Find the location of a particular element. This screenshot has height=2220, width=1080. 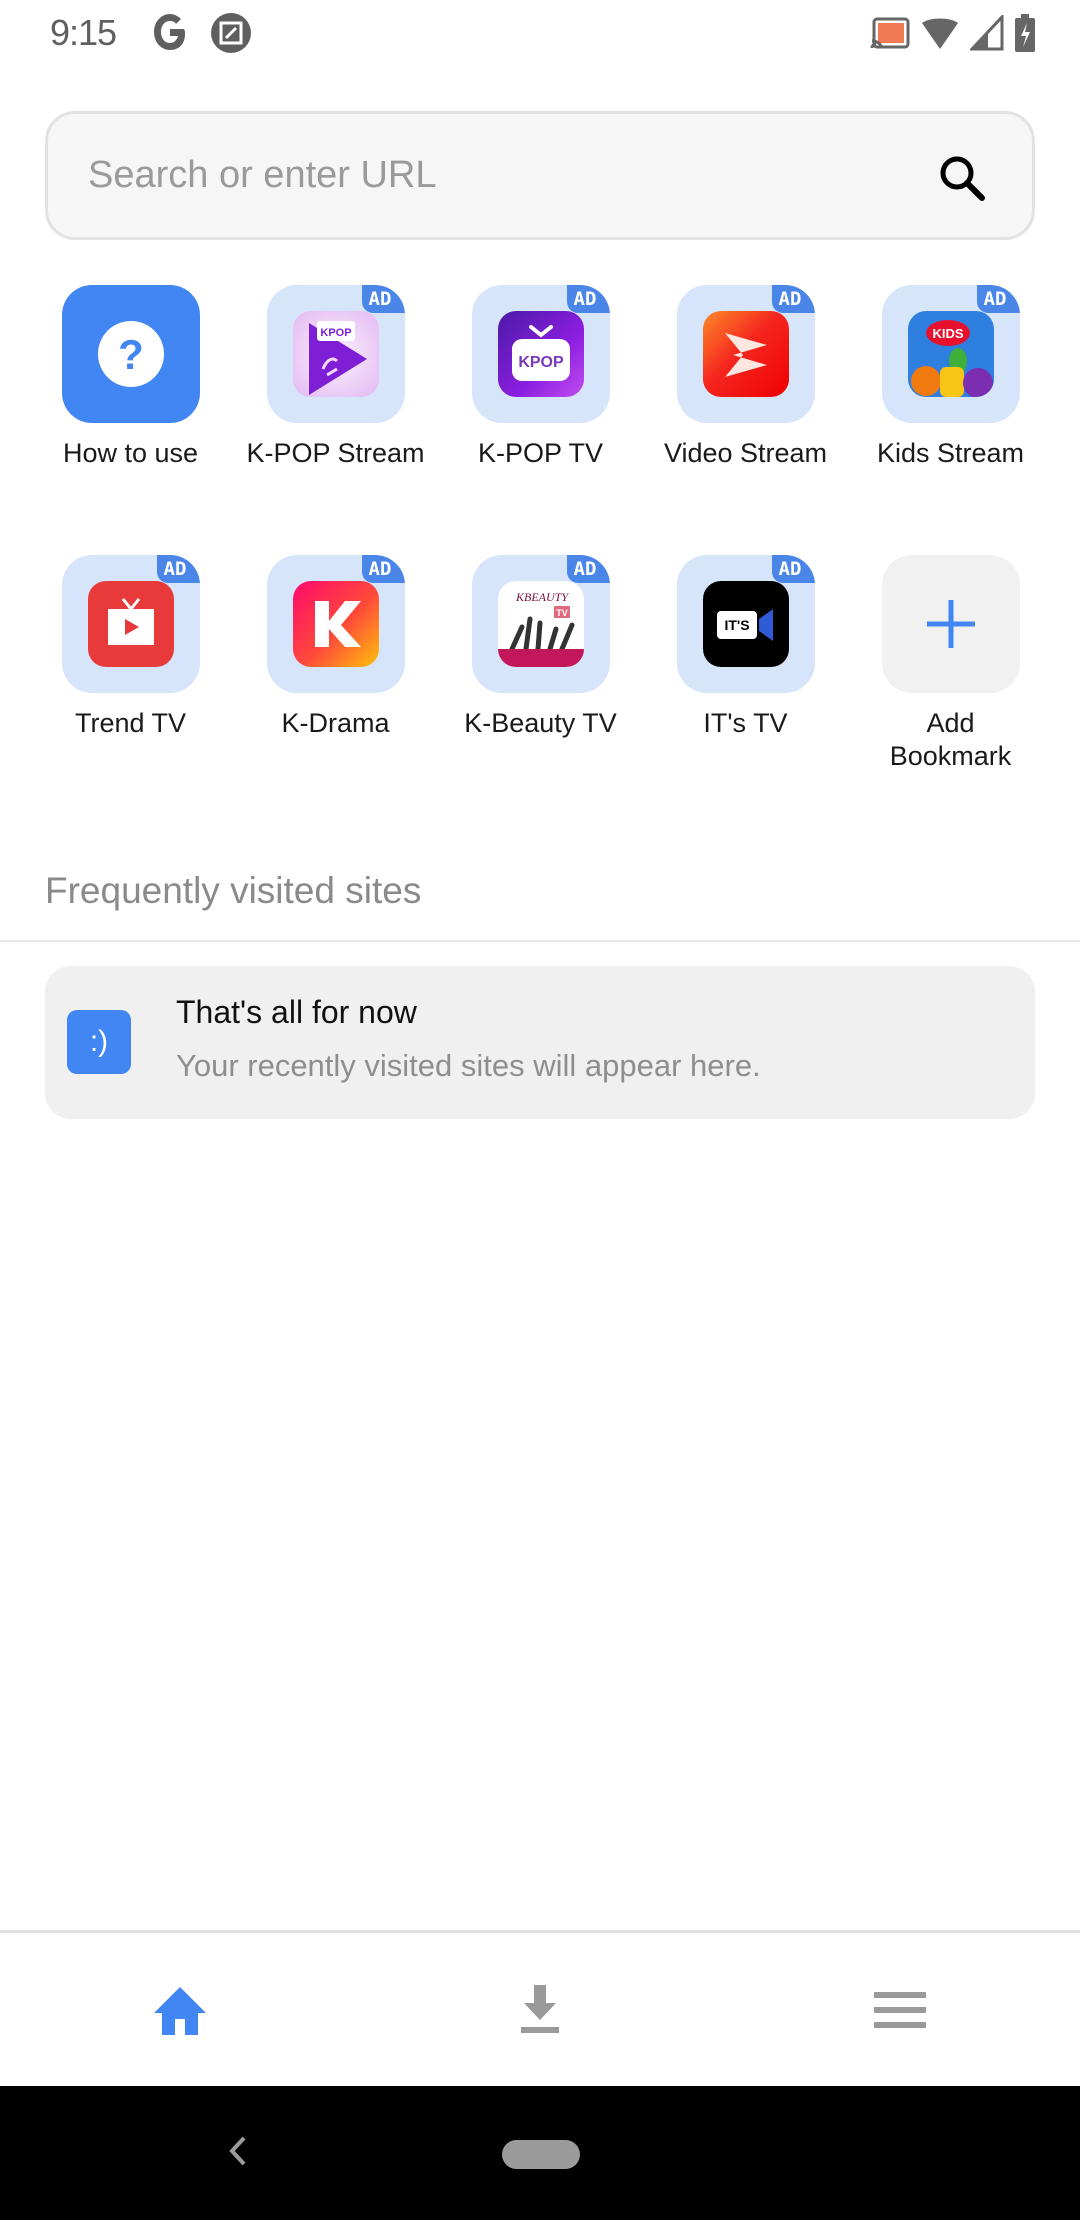

kids-stream-app-icon: KIDS is located at coordinates (950, 354).